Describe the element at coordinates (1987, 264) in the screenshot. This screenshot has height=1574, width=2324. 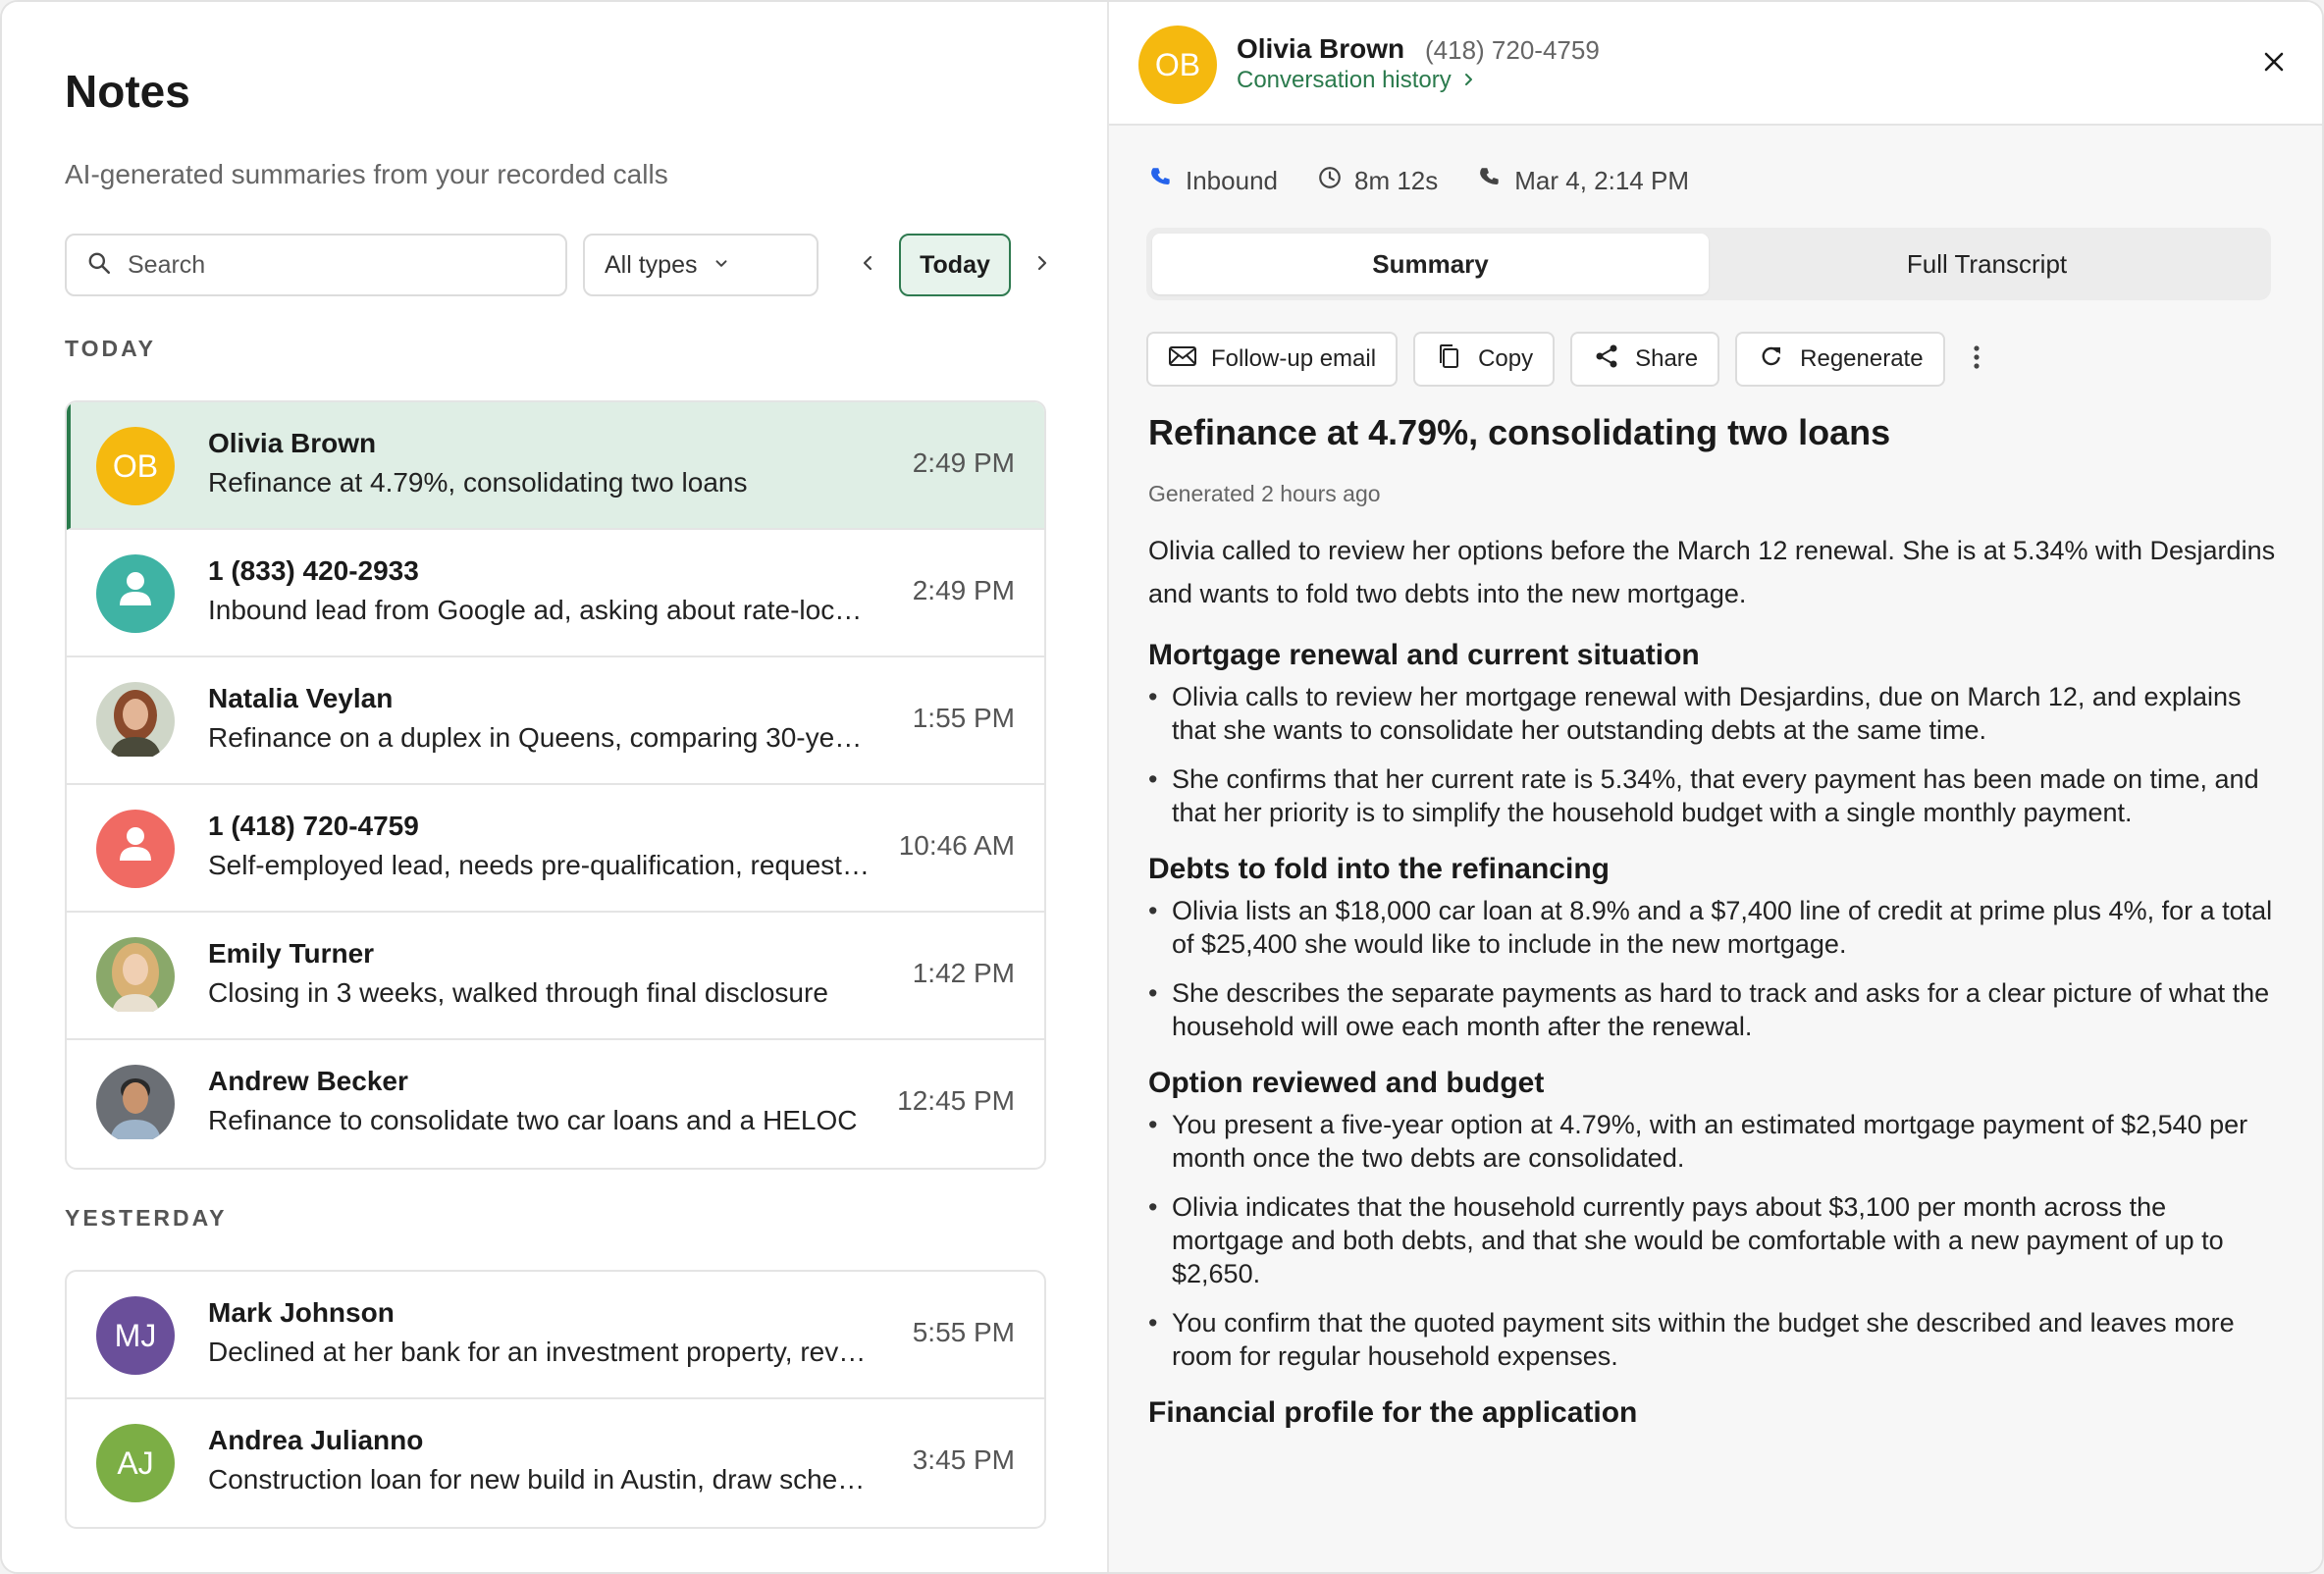
I see `tab-full-transcript: Full Transcript` at that location.